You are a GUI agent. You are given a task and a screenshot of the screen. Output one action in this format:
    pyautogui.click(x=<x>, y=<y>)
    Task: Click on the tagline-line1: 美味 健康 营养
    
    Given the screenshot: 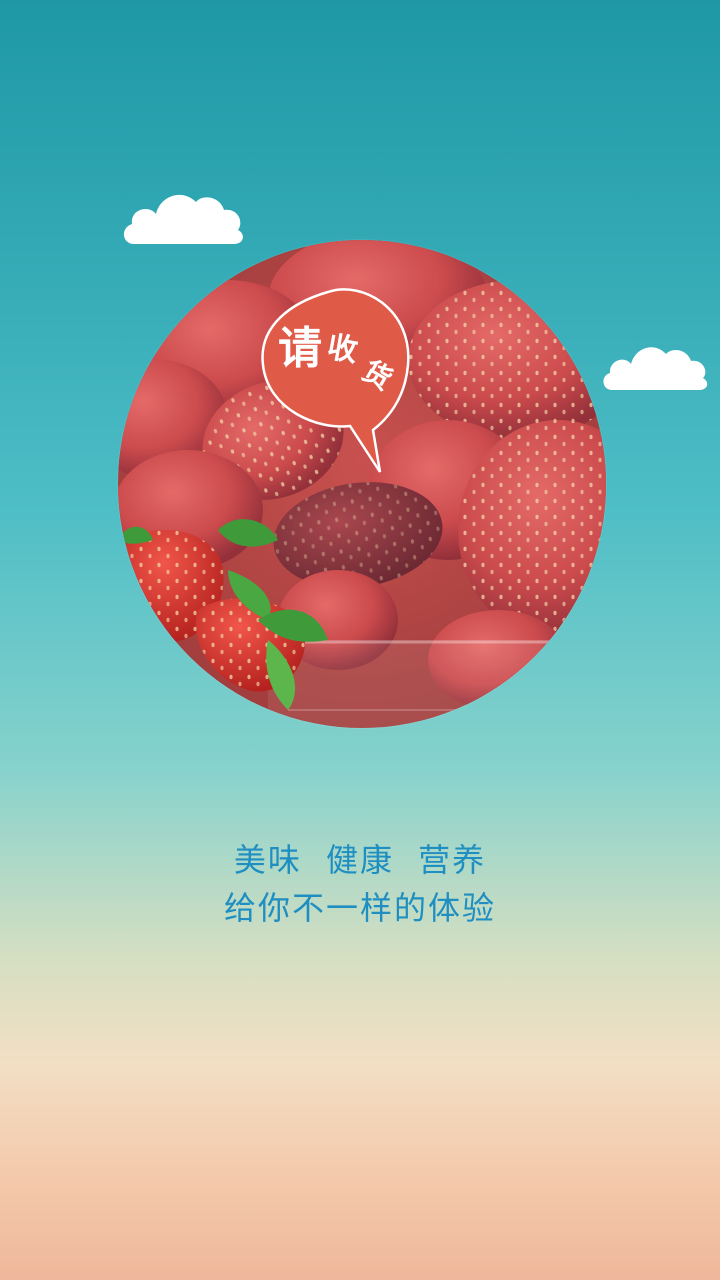 What is the action you would take?
    pyautogui.click(x=360, y=860)
    